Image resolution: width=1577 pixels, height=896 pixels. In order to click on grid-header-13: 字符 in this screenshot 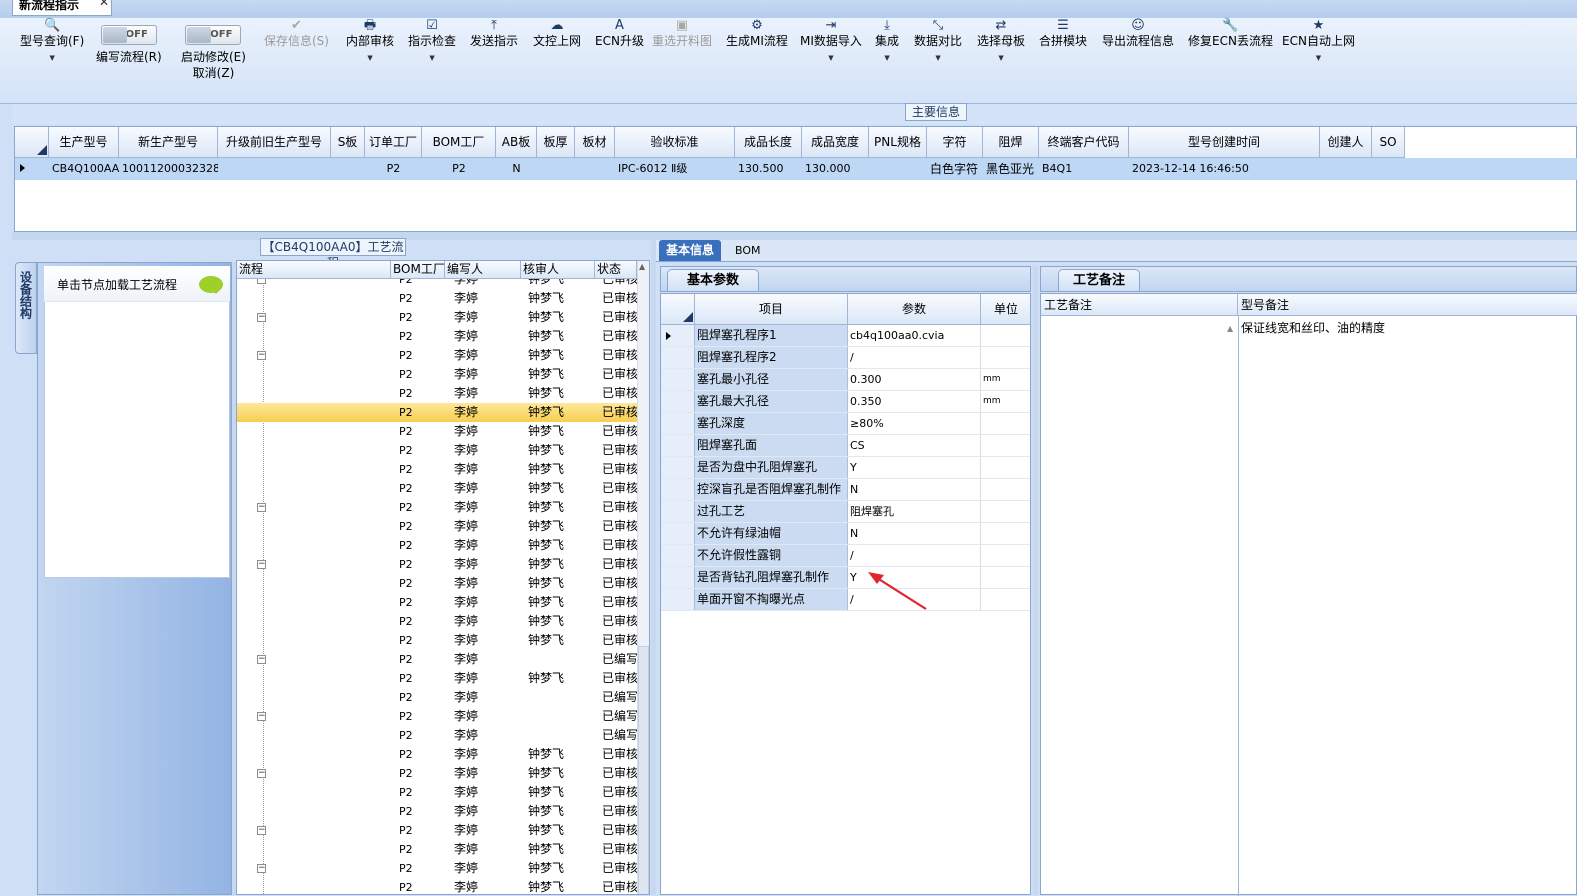, I will do `click(955, 142)`.